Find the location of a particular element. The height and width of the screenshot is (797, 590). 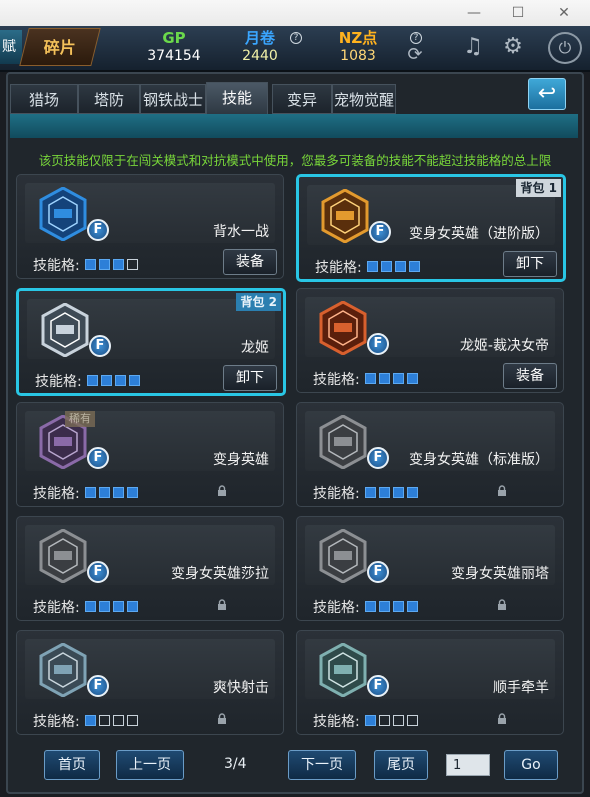

skill-name: 顺手牵羊 is located at coordinates (521, 688).